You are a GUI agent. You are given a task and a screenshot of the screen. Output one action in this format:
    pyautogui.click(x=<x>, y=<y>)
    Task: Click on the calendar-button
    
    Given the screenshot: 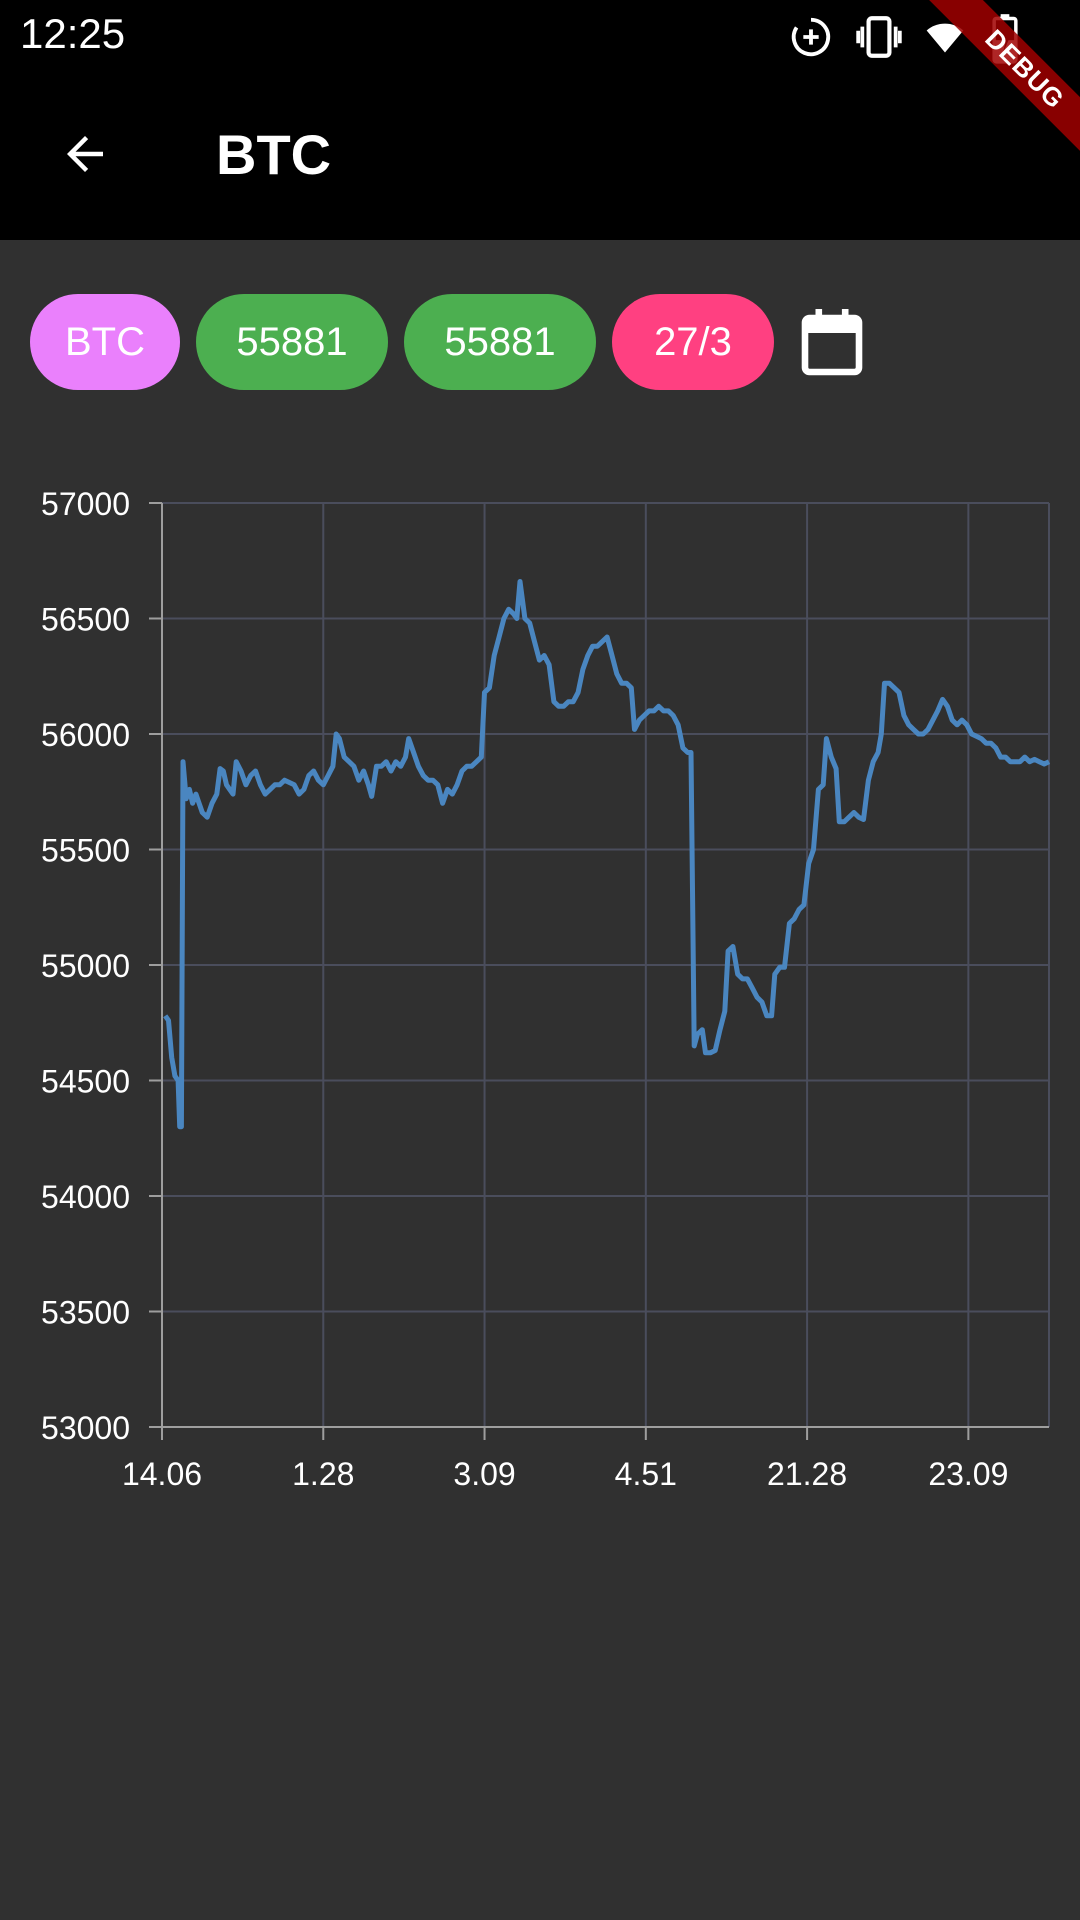 What is the action you would take?
    pyautogui.click(x=832, y=342)
    